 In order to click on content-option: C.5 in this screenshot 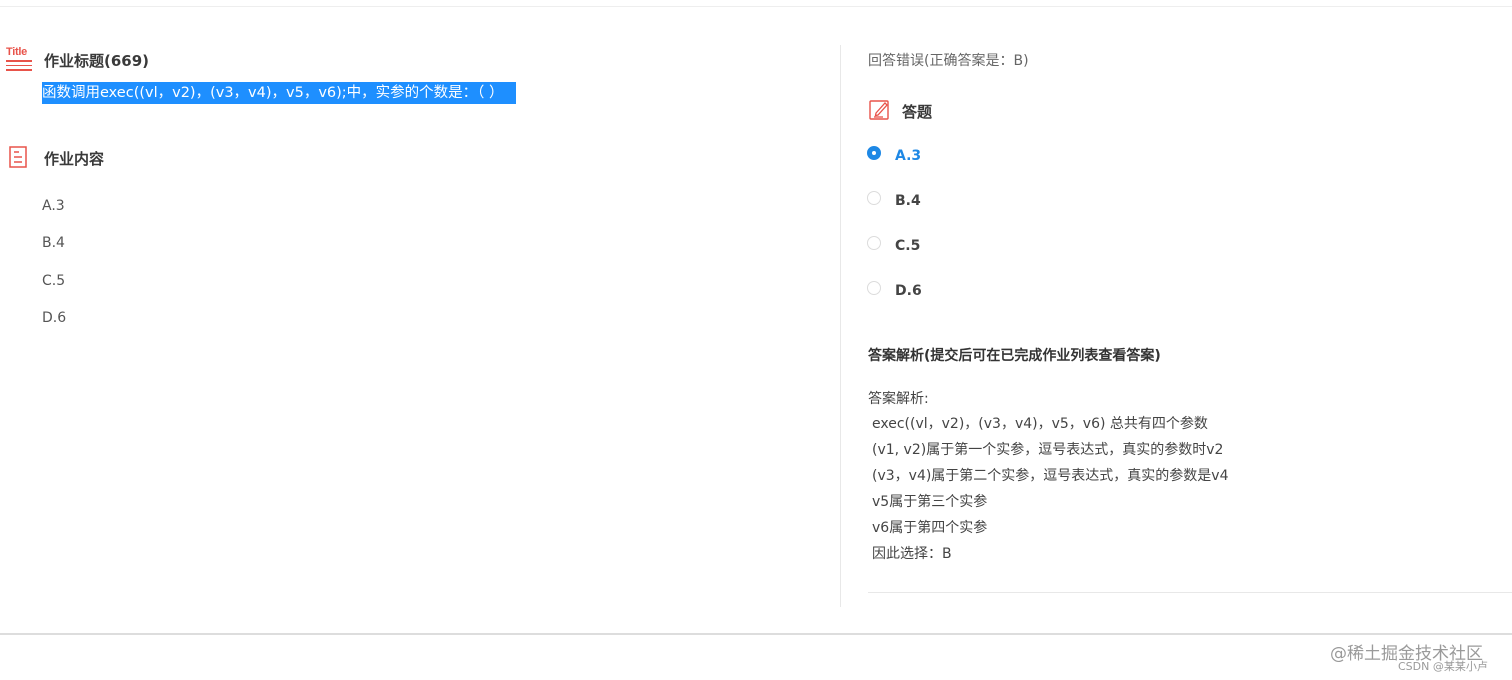, I will do `click(54, 281)`.